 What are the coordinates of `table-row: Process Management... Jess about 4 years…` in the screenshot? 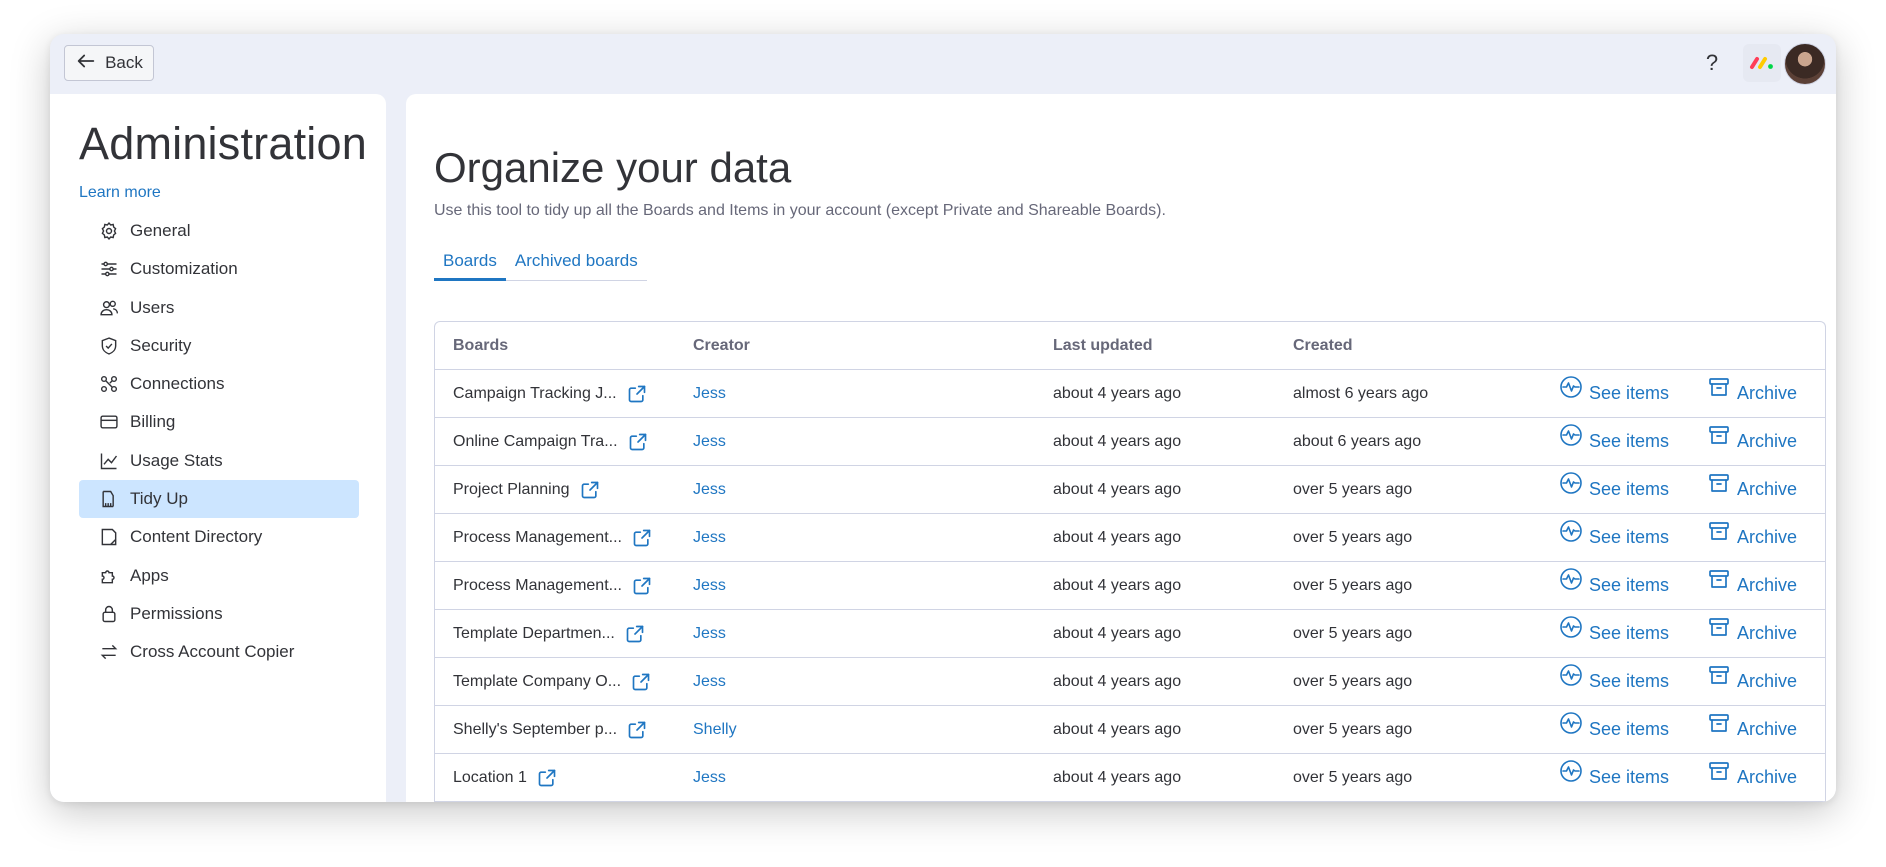 It's located at (1130, 538).